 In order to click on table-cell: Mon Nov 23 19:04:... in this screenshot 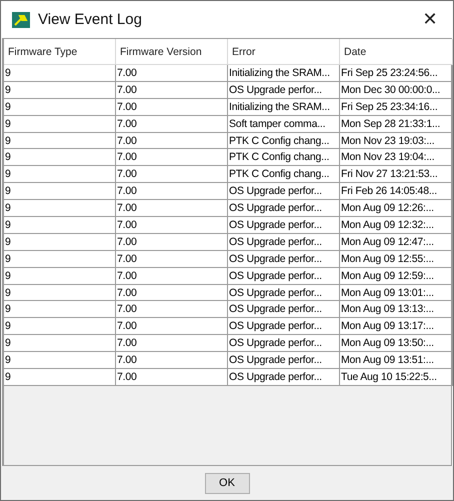, I will do `click(396, 157)`.